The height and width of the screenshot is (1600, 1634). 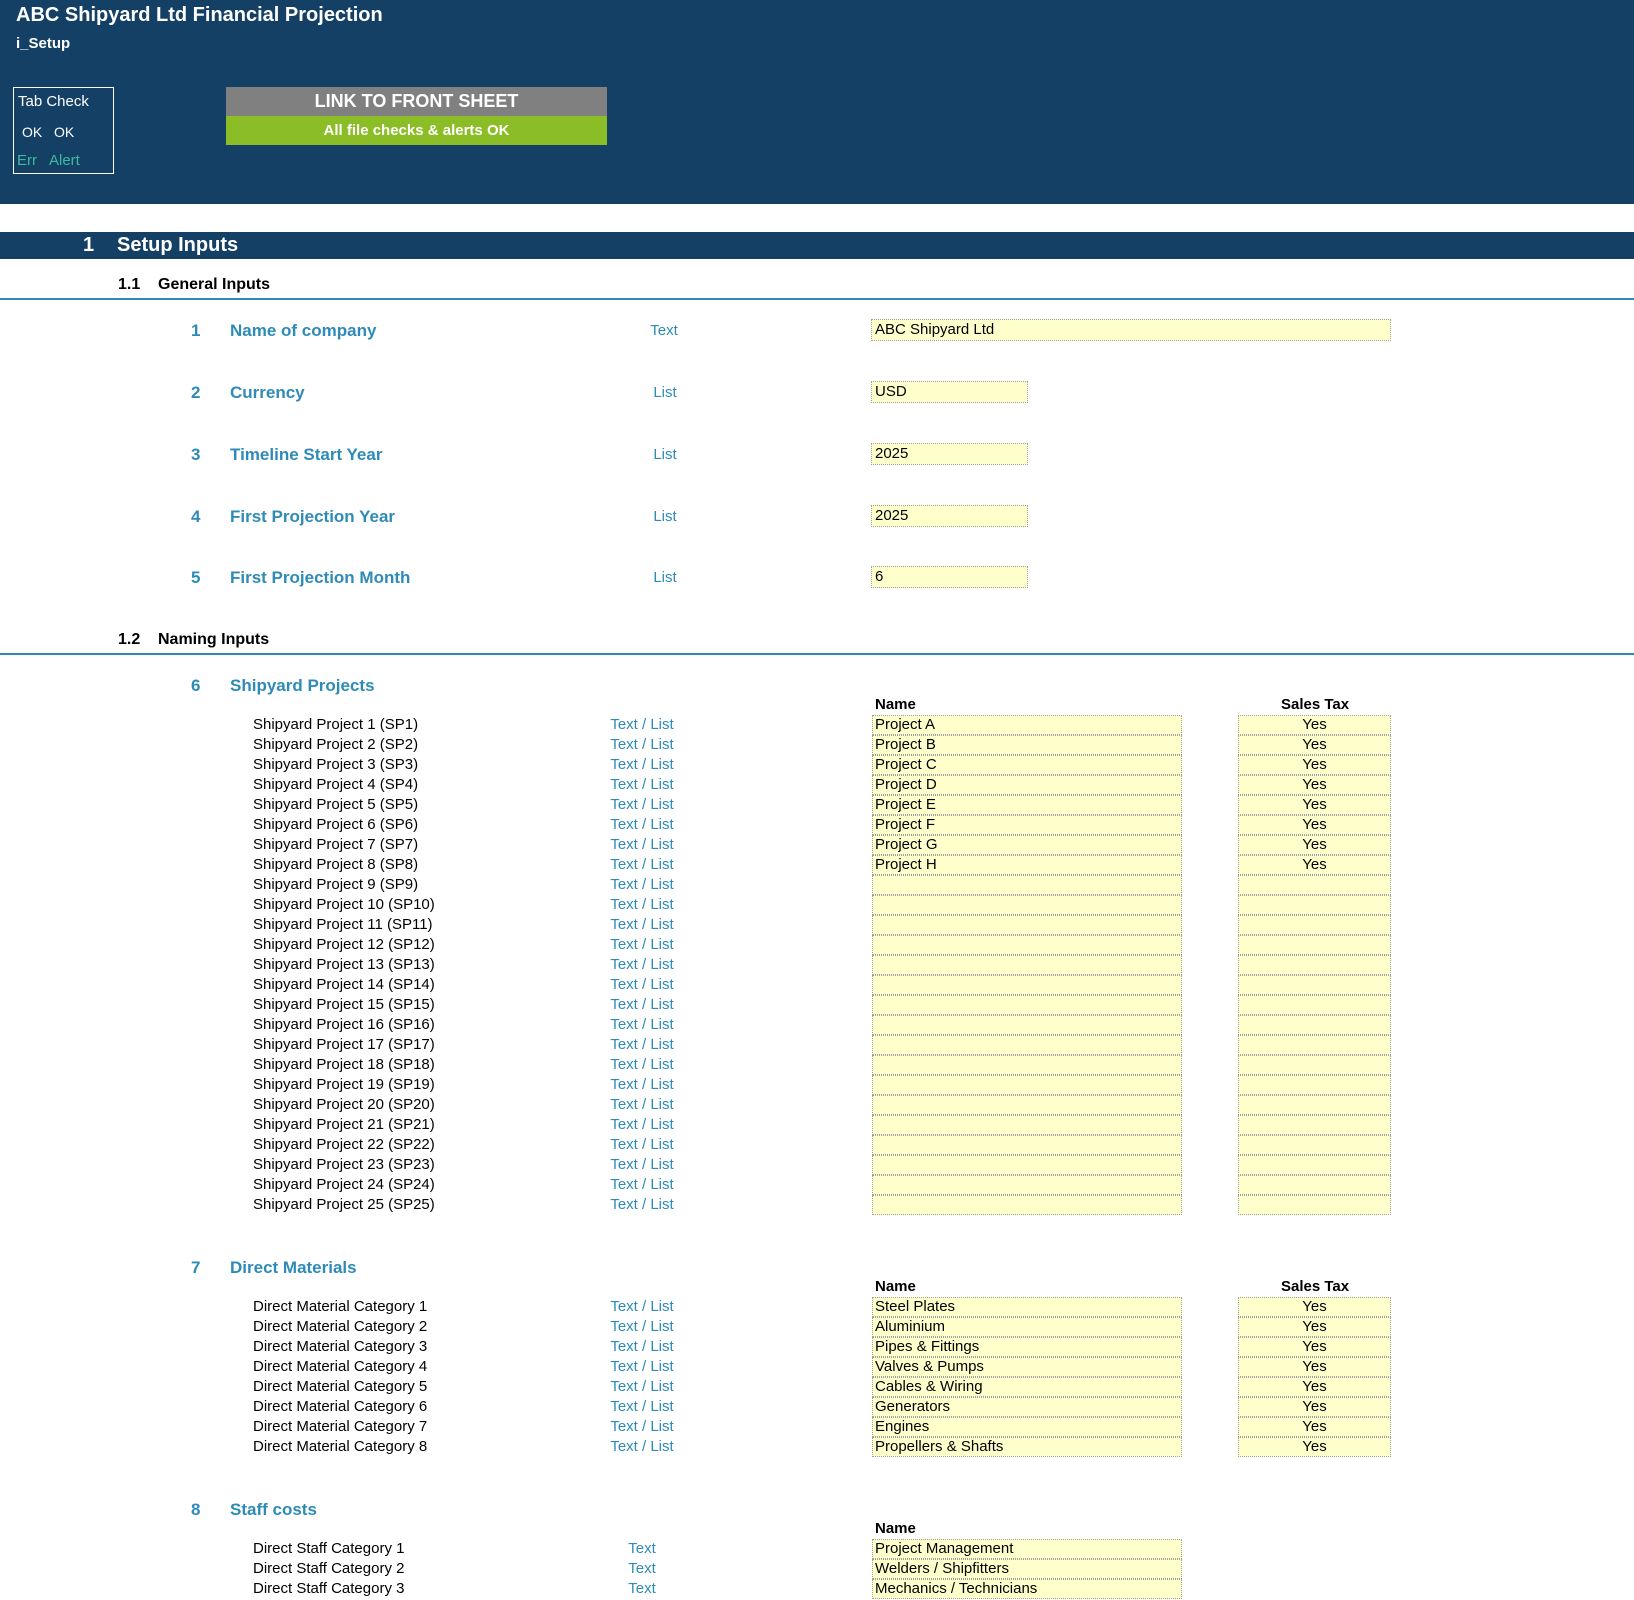 I want to click on timeline-start-year-select: 2025, so click(x=949, y=454).